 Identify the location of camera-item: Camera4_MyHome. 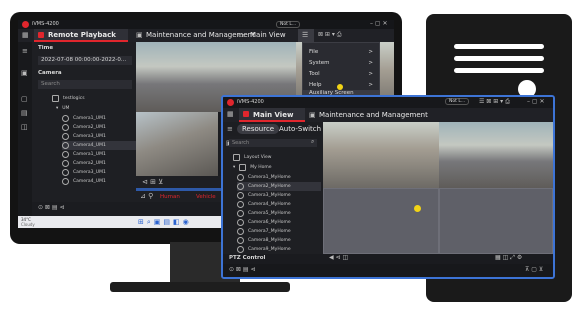
(279, 204).